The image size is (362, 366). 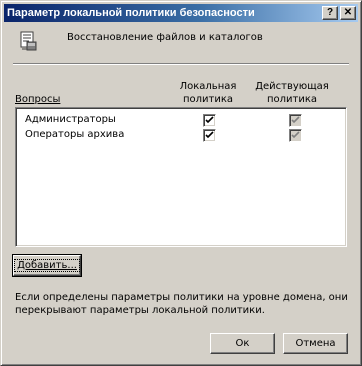 What do you see at coordinates (38, 99) in the screenshot?
I see `group-column-header: Вопросы` at bounding box center [38, 99].